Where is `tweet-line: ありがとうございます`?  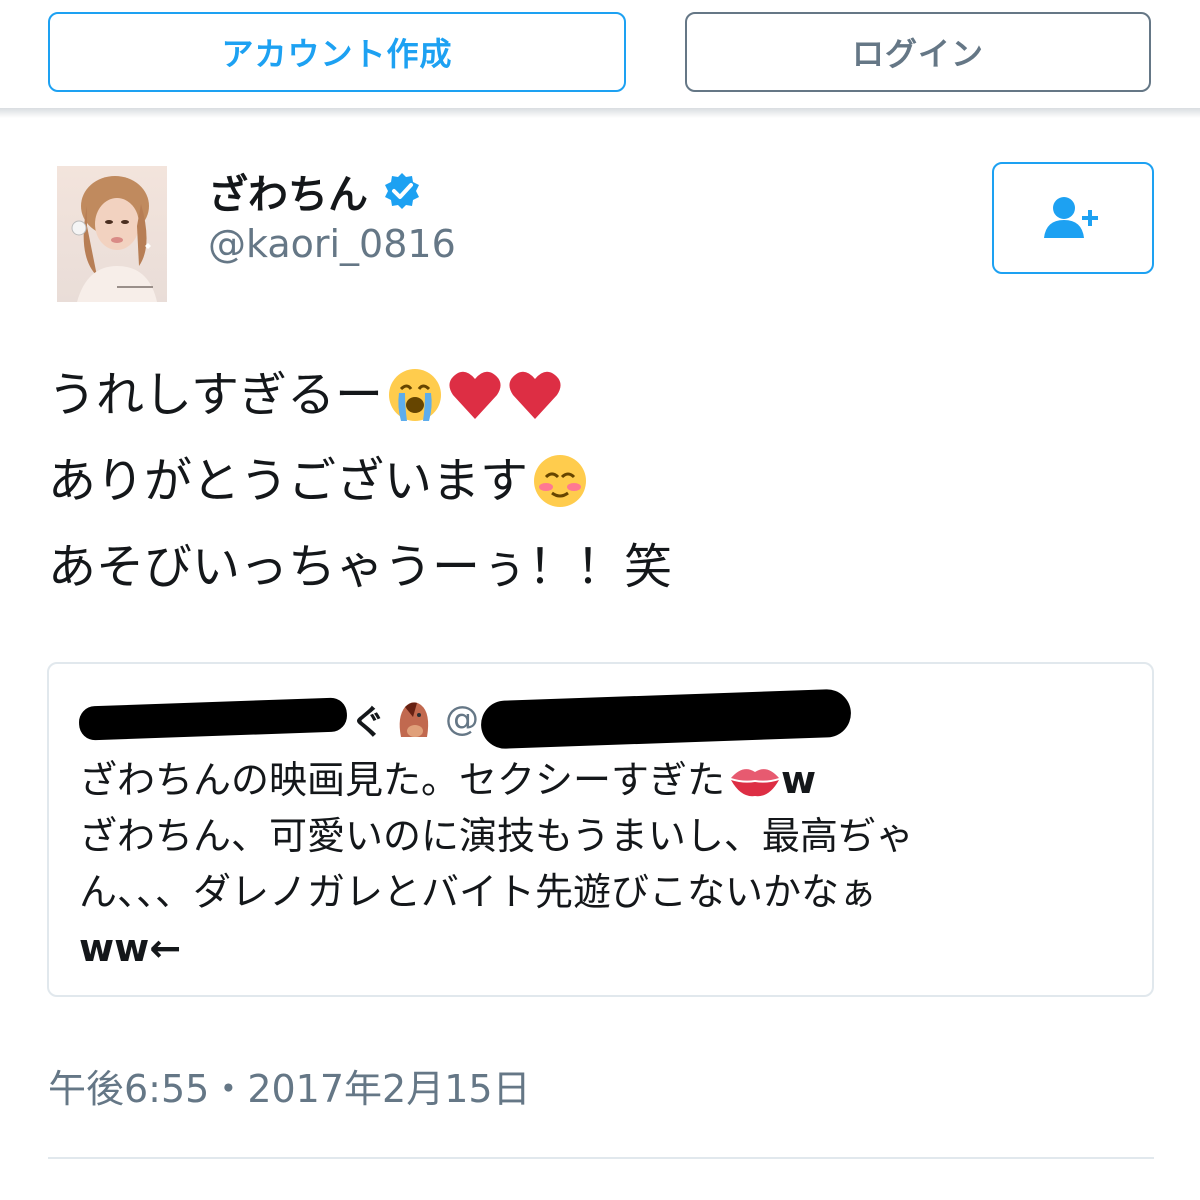
tweet-line: ありがとうございます is located at coordinates (360, 481).